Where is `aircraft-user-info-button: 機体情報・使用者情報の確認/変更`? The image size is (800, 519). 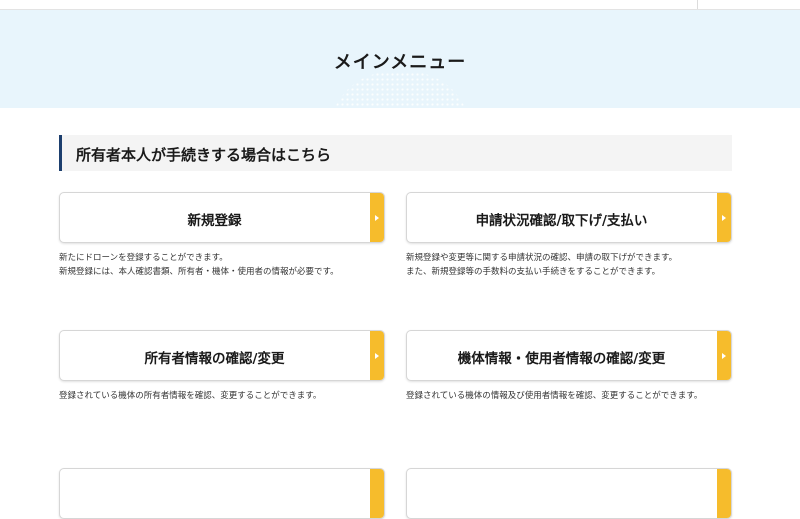
aircraft-user-info-button: 機体情報・使用者情報の確認/変更 is located at coordinates (569, 355).